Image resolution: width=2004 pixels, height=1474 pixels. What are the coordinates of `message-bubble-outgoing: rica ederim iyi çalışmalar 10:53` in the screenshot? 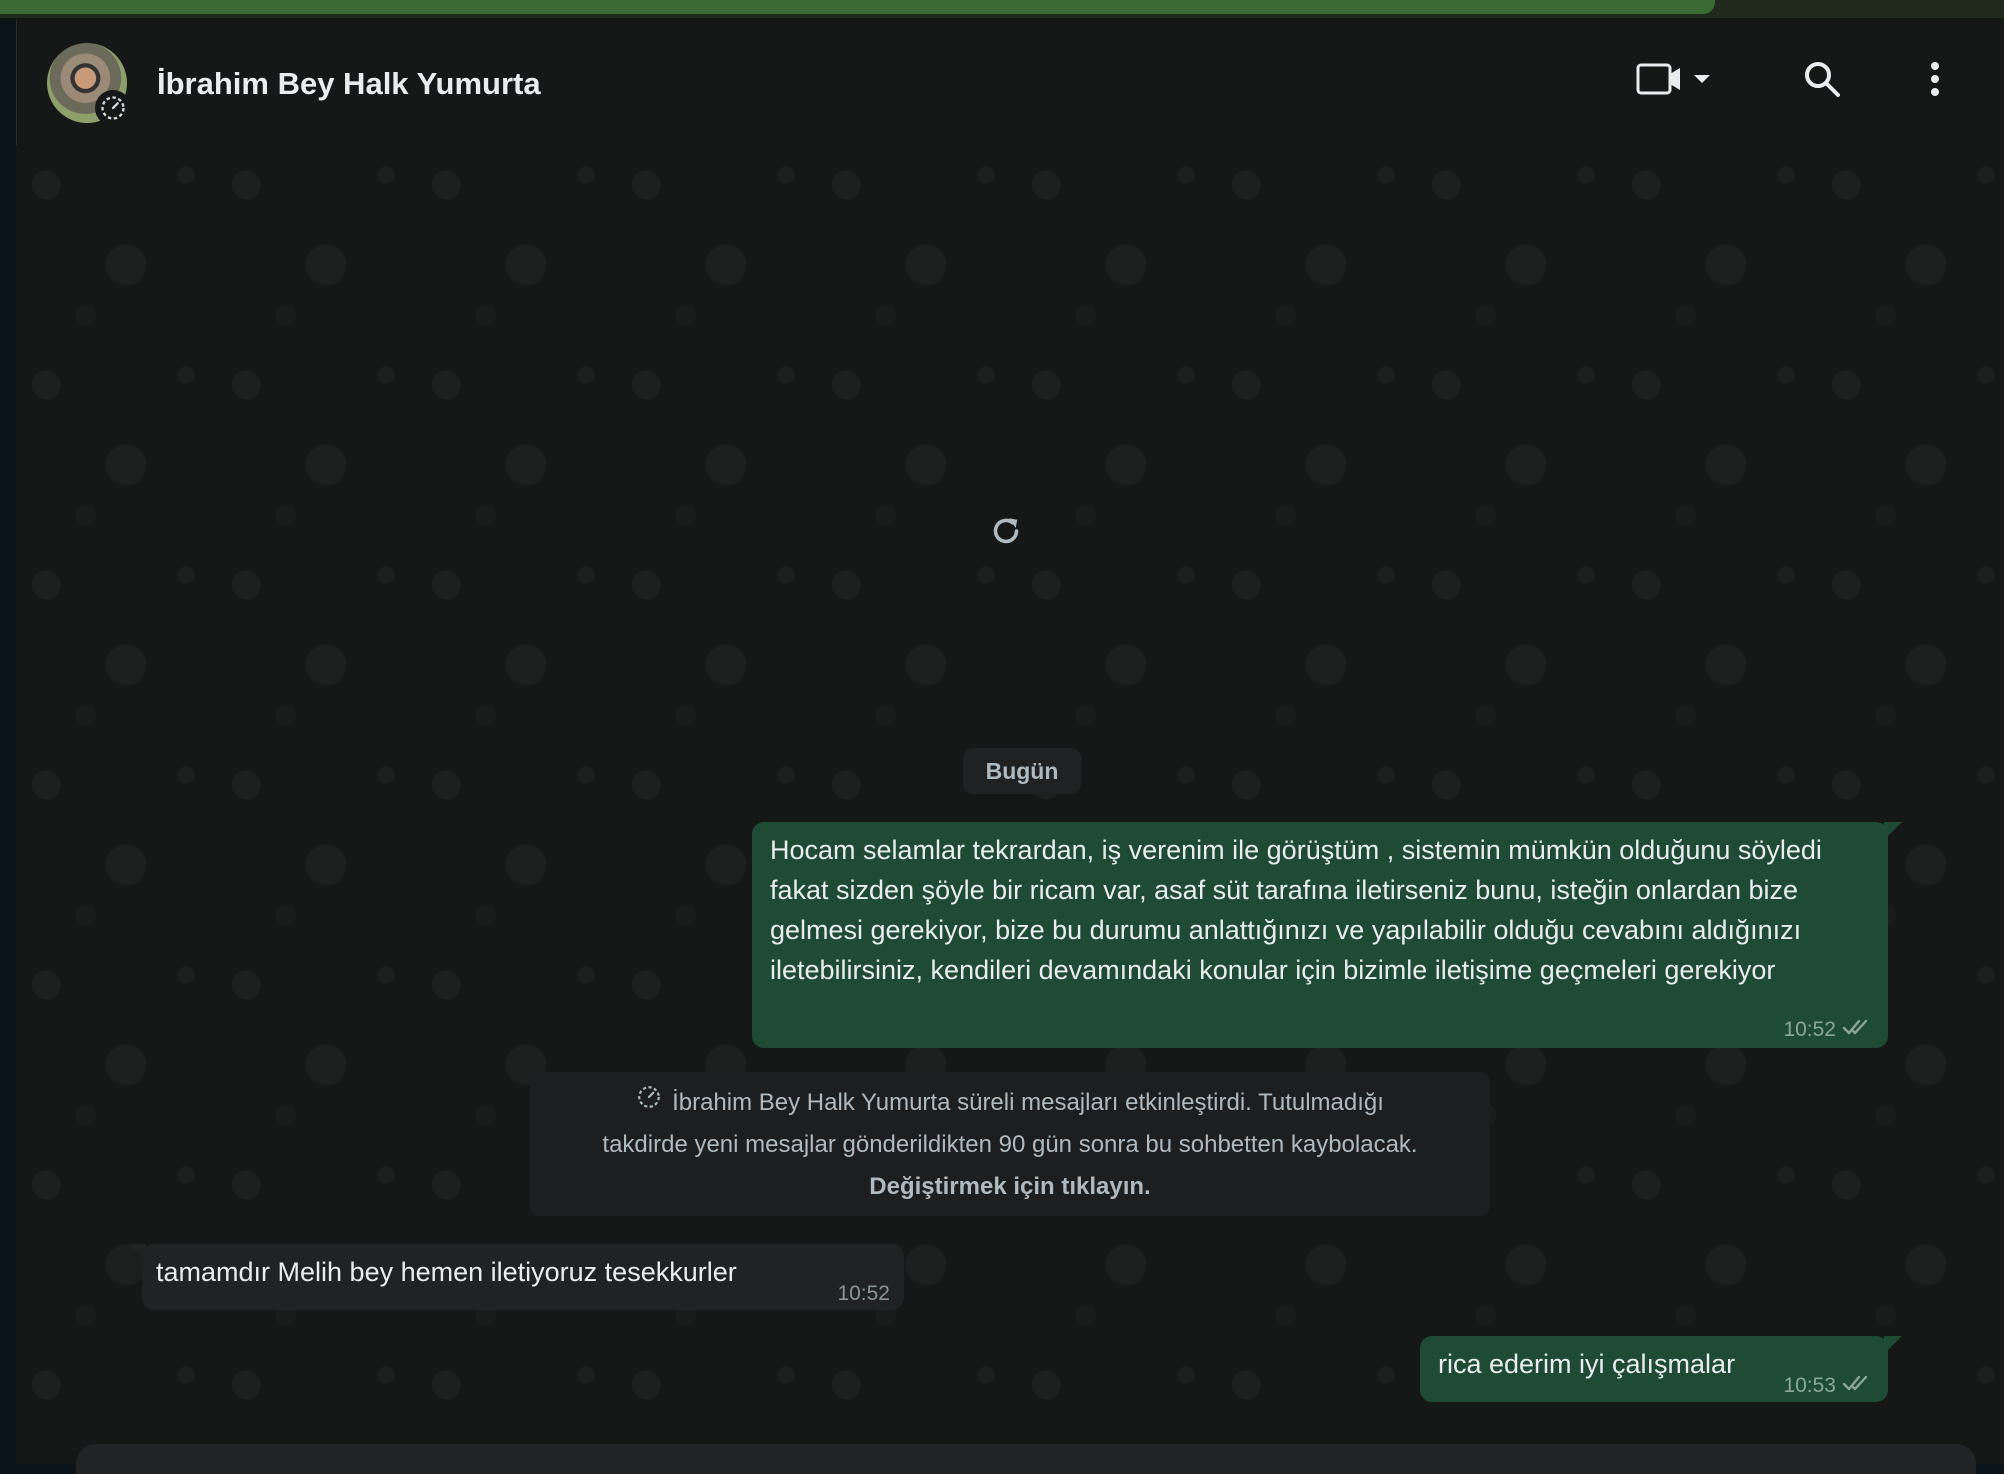 It's located at (1654, 1369).